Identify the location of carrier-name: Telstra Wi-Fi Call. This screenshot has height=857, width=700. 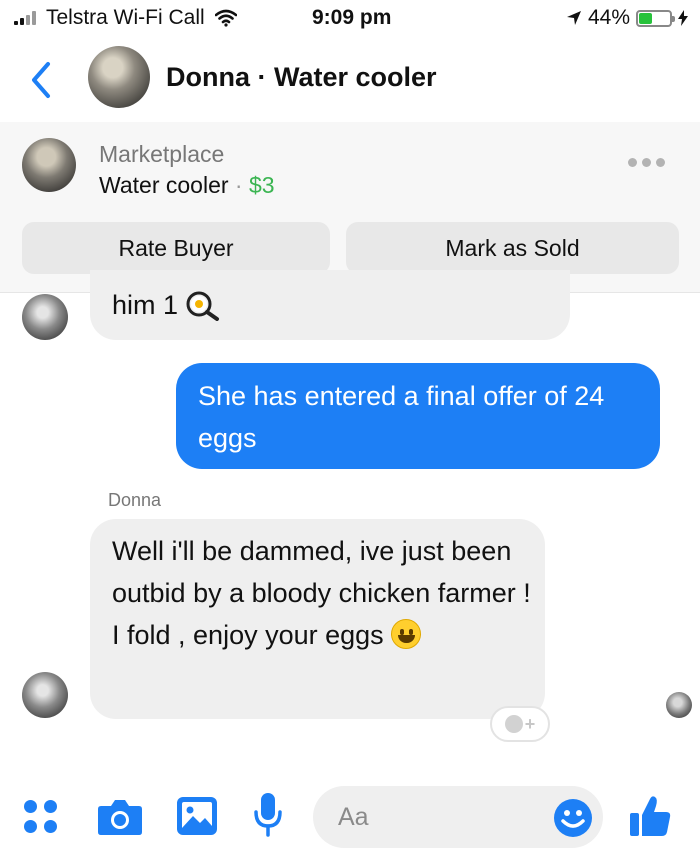
(125, 17).